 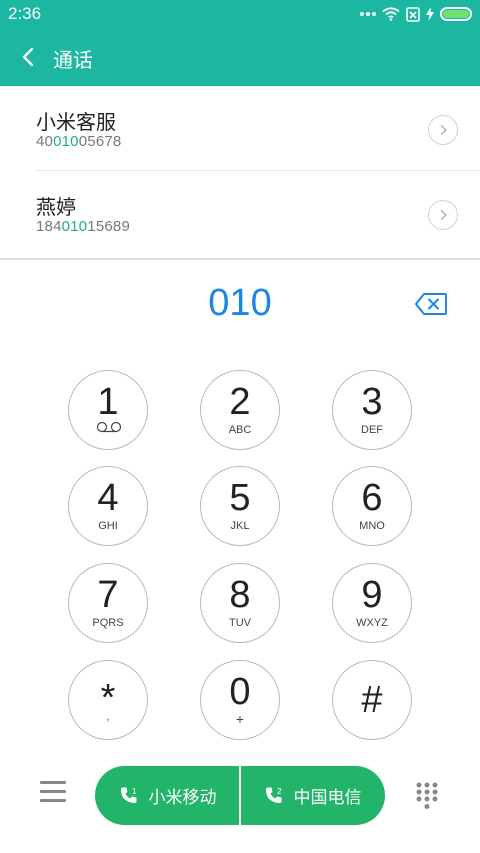 I want to click on key-digit: 4, so click(x=108, y=498).